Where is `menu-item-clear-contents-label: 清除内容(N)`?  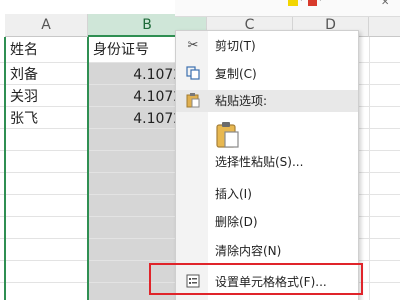
menu-item-clear-contents-label: 清除内容(N) is located at coordinates (248, 251).